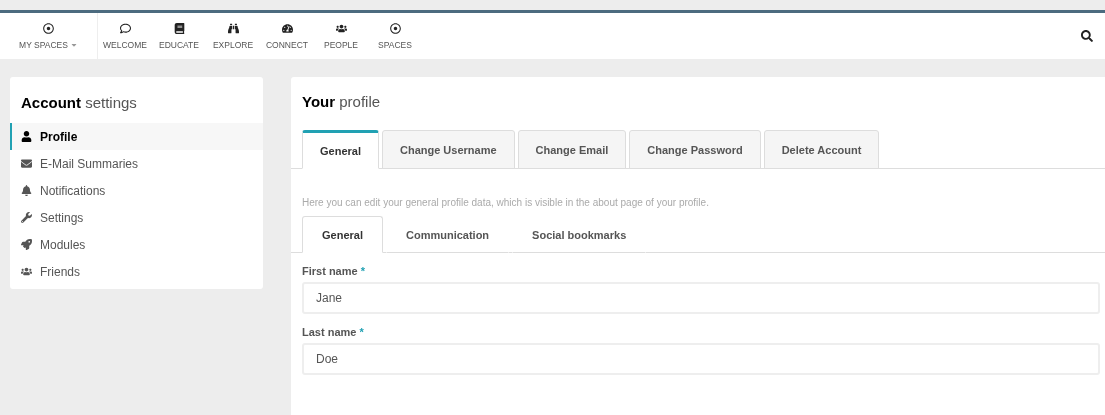 The image size is (1105, 415). Describe the element at coordinates (233, 36) in the screenshot. I see `nav-item: EXPLORE` at that location.